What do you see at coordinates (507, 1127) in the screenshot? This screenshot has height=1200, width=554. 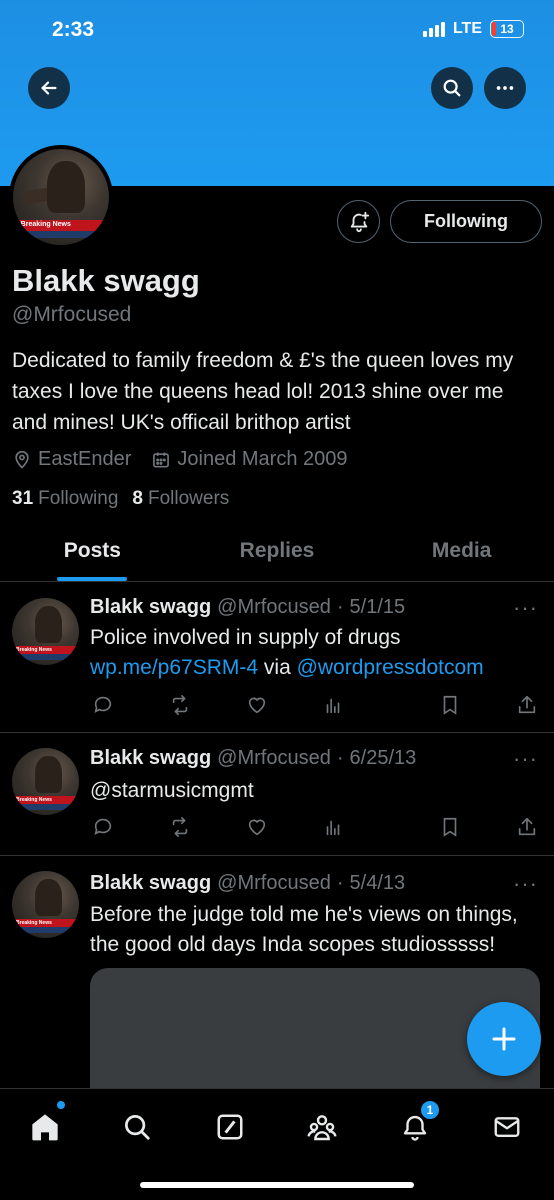 I see `nav-messages` at bounding box center [507, 1127].